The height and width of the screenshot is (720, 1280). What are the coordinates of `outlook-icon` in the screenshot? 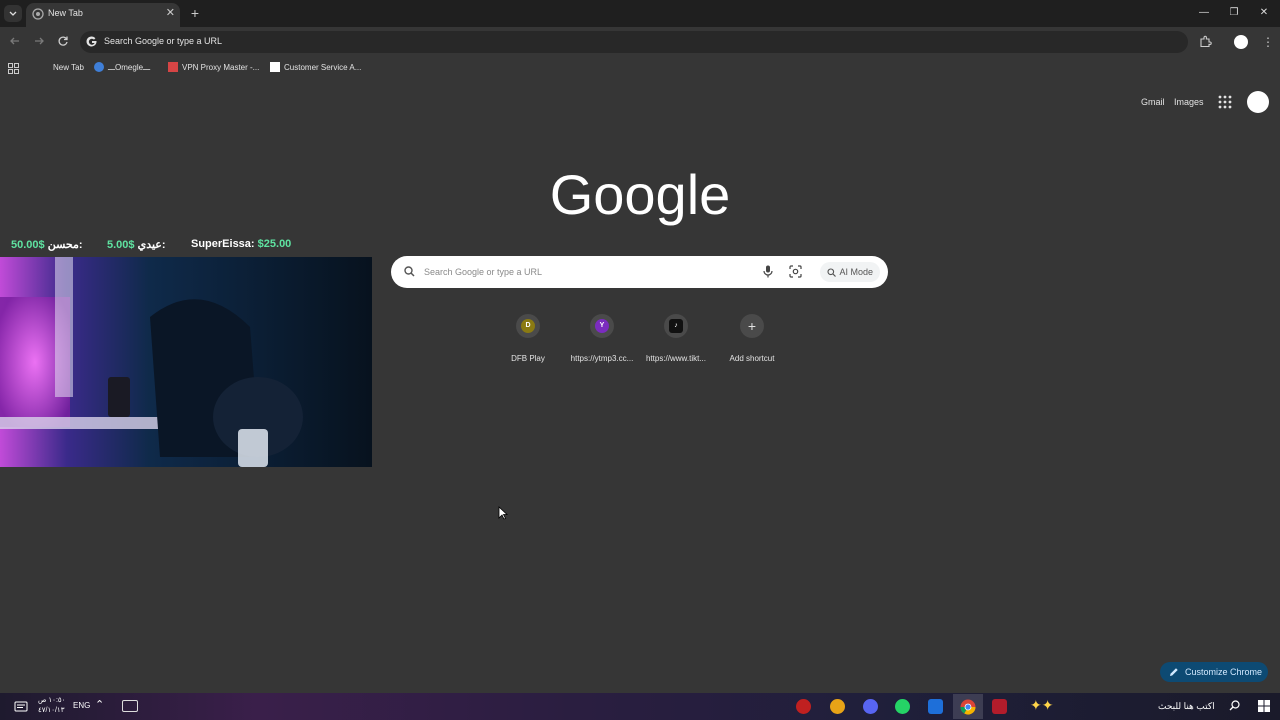 It's located at (935, 706).